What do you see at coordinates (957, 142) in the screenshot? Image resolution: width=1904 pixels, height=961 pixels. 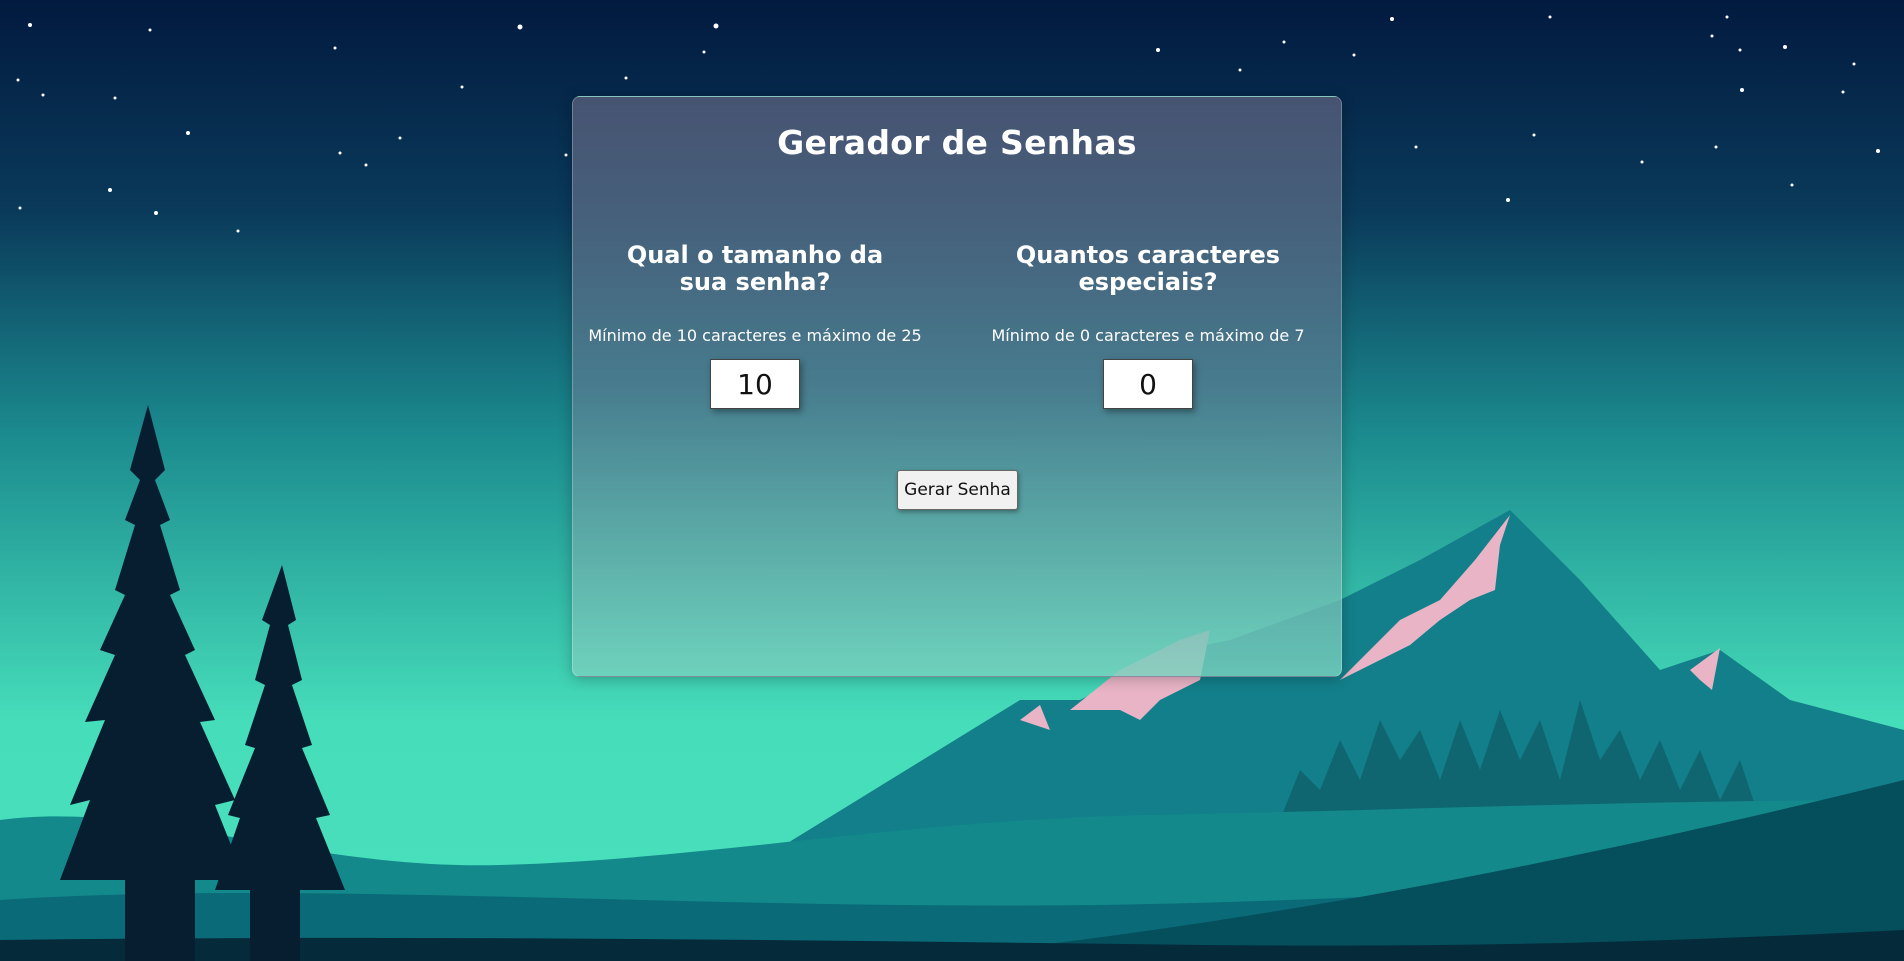 I see `page-title: Gerador de Senhas` at bounding box center [957, 142].